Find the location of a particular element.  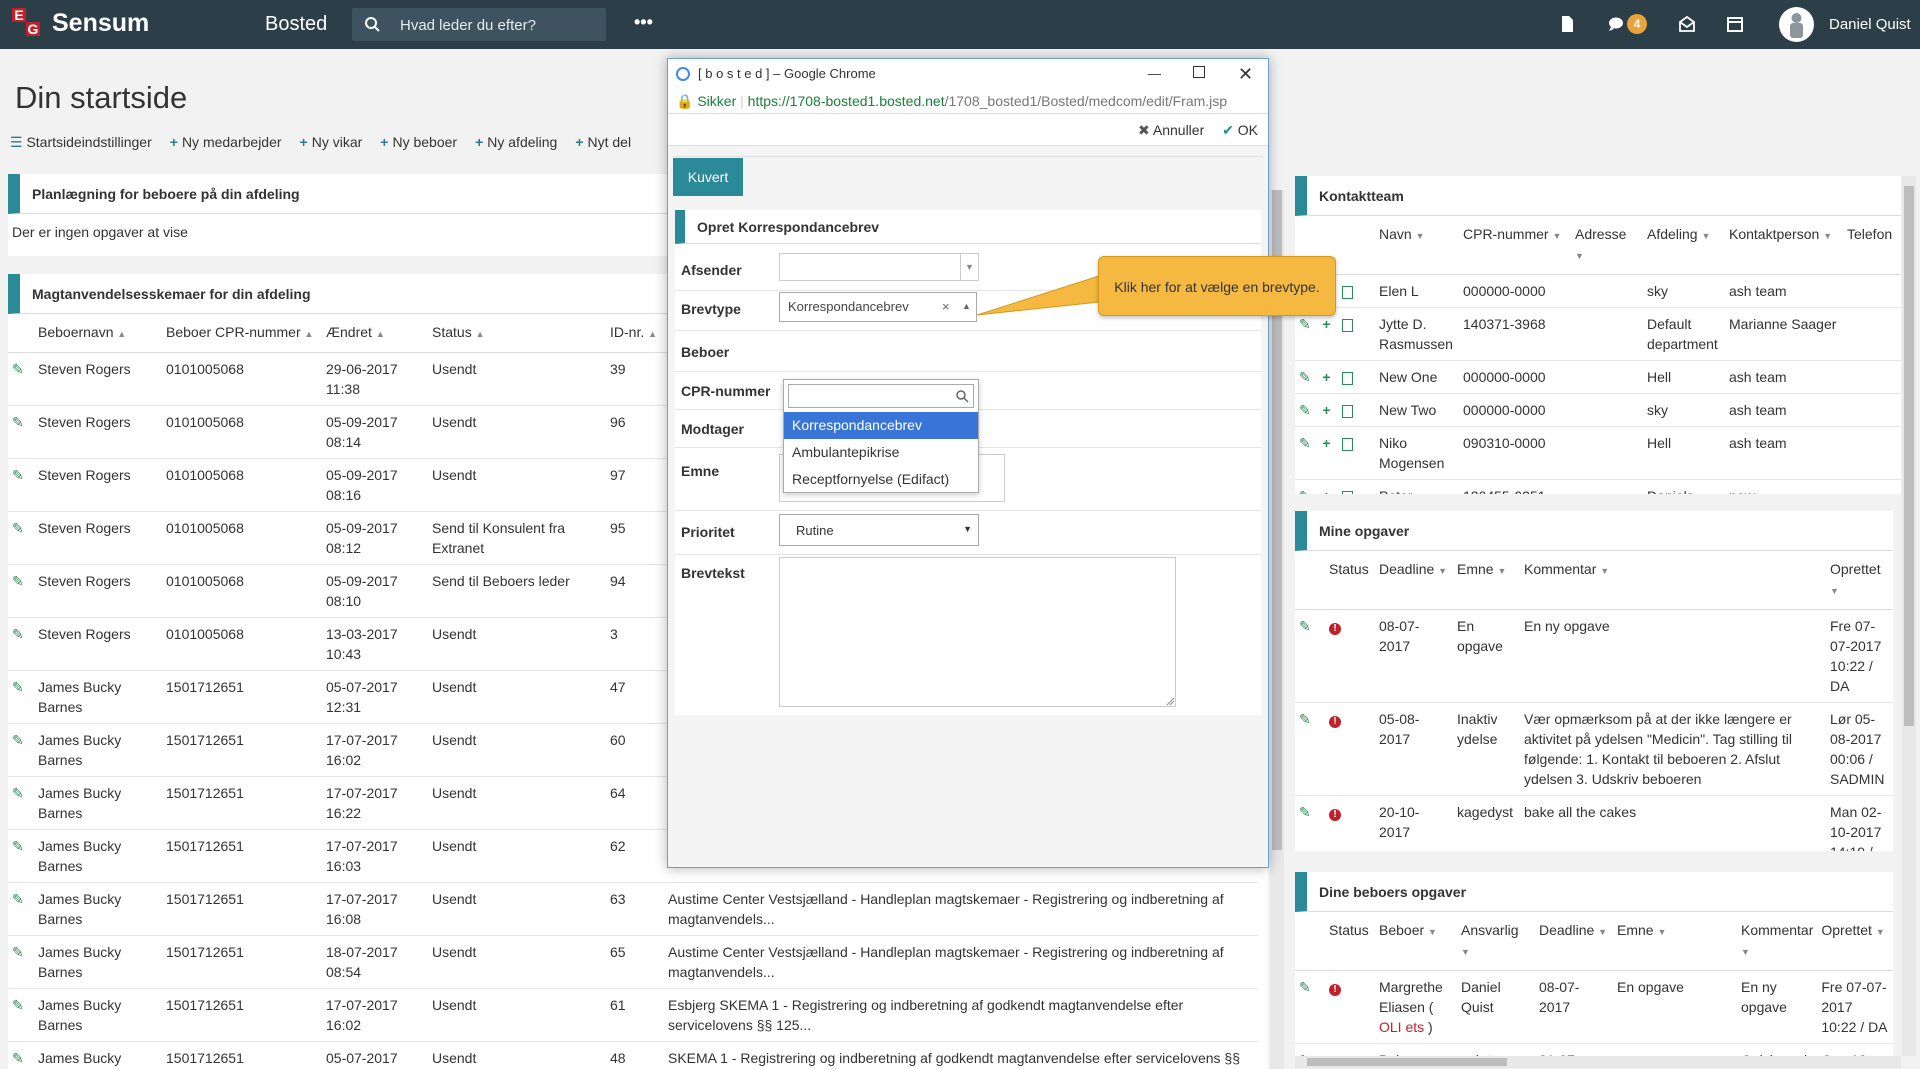

col-id: ID-nr. ▲ is located at coordinates (635, 333).